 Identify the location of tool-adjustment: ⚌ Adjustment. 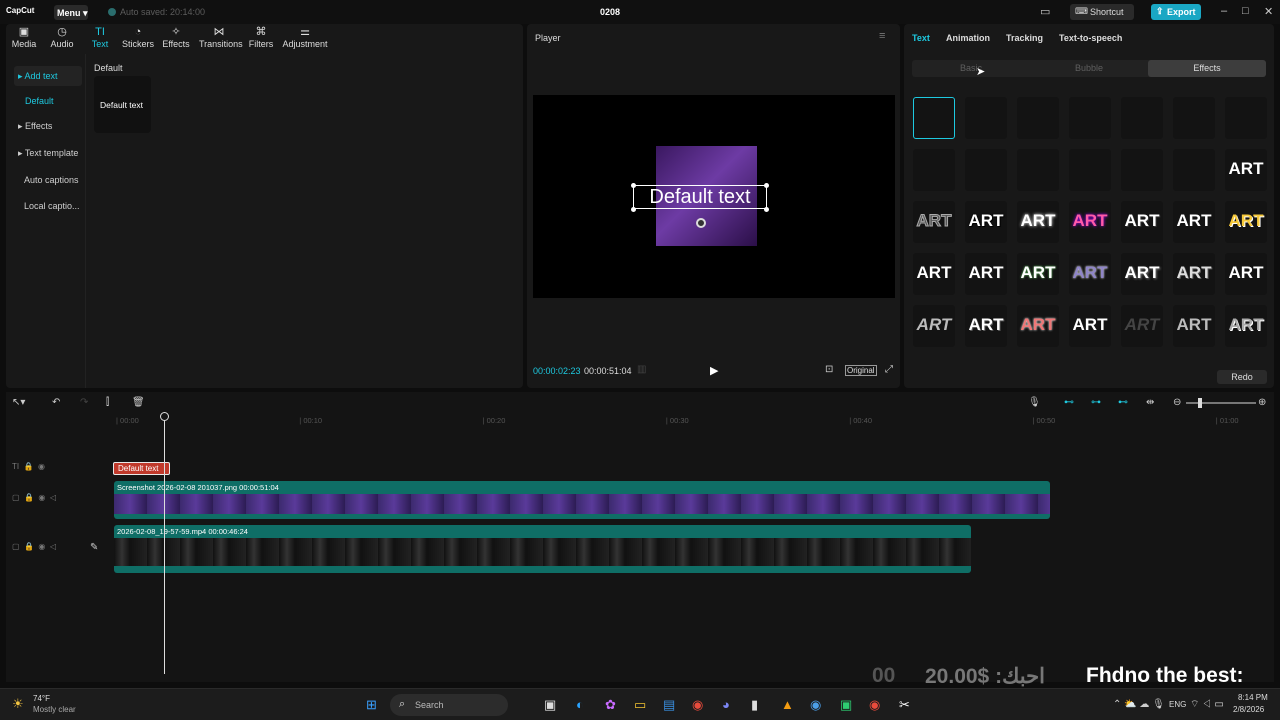
(305, 37).